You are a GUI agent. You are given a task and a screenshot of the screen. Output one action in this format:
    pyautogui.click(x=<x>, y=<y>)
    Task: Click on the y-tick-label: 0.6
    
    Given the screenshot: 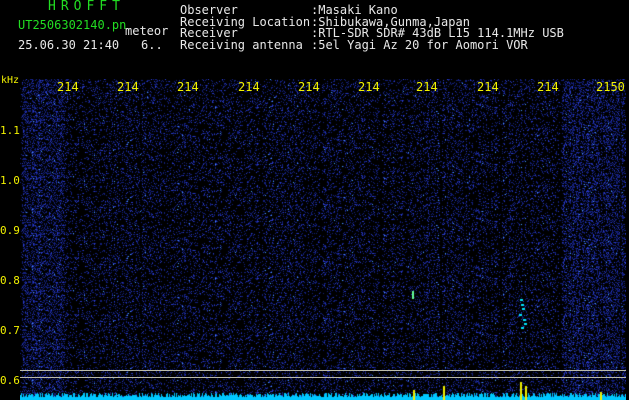 What is the action you would take?
    pyautogui.click(x=10, y=380)
    